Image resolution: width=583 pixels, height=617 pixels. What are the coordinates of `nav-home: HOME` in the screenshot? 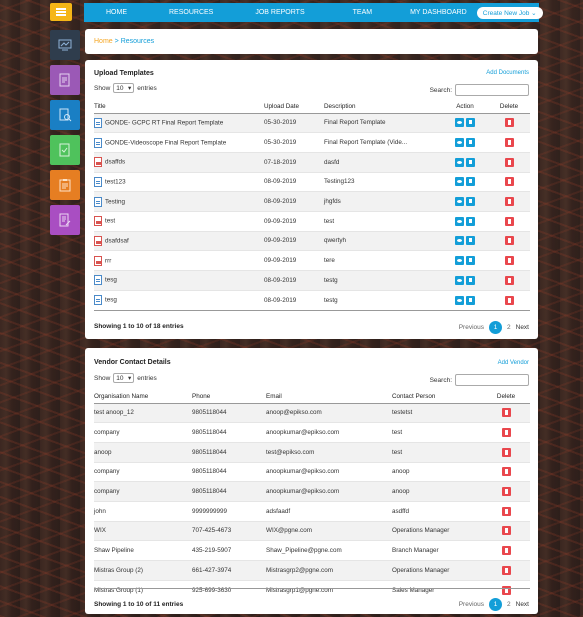 It's located at (116, 12).